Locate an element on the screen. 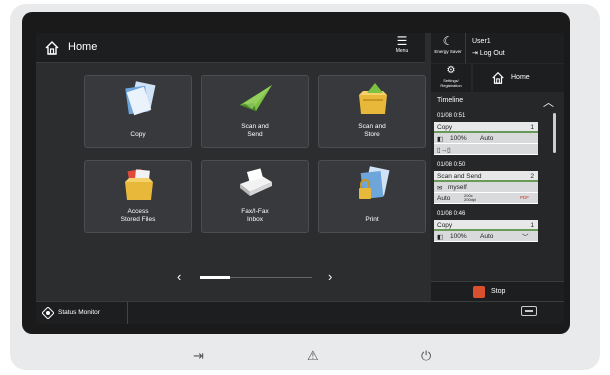 This screenshot has height=375, width=610. tile-fax-inbox: Fax/I-Fax Inbox is located at coordinates (255, 196).